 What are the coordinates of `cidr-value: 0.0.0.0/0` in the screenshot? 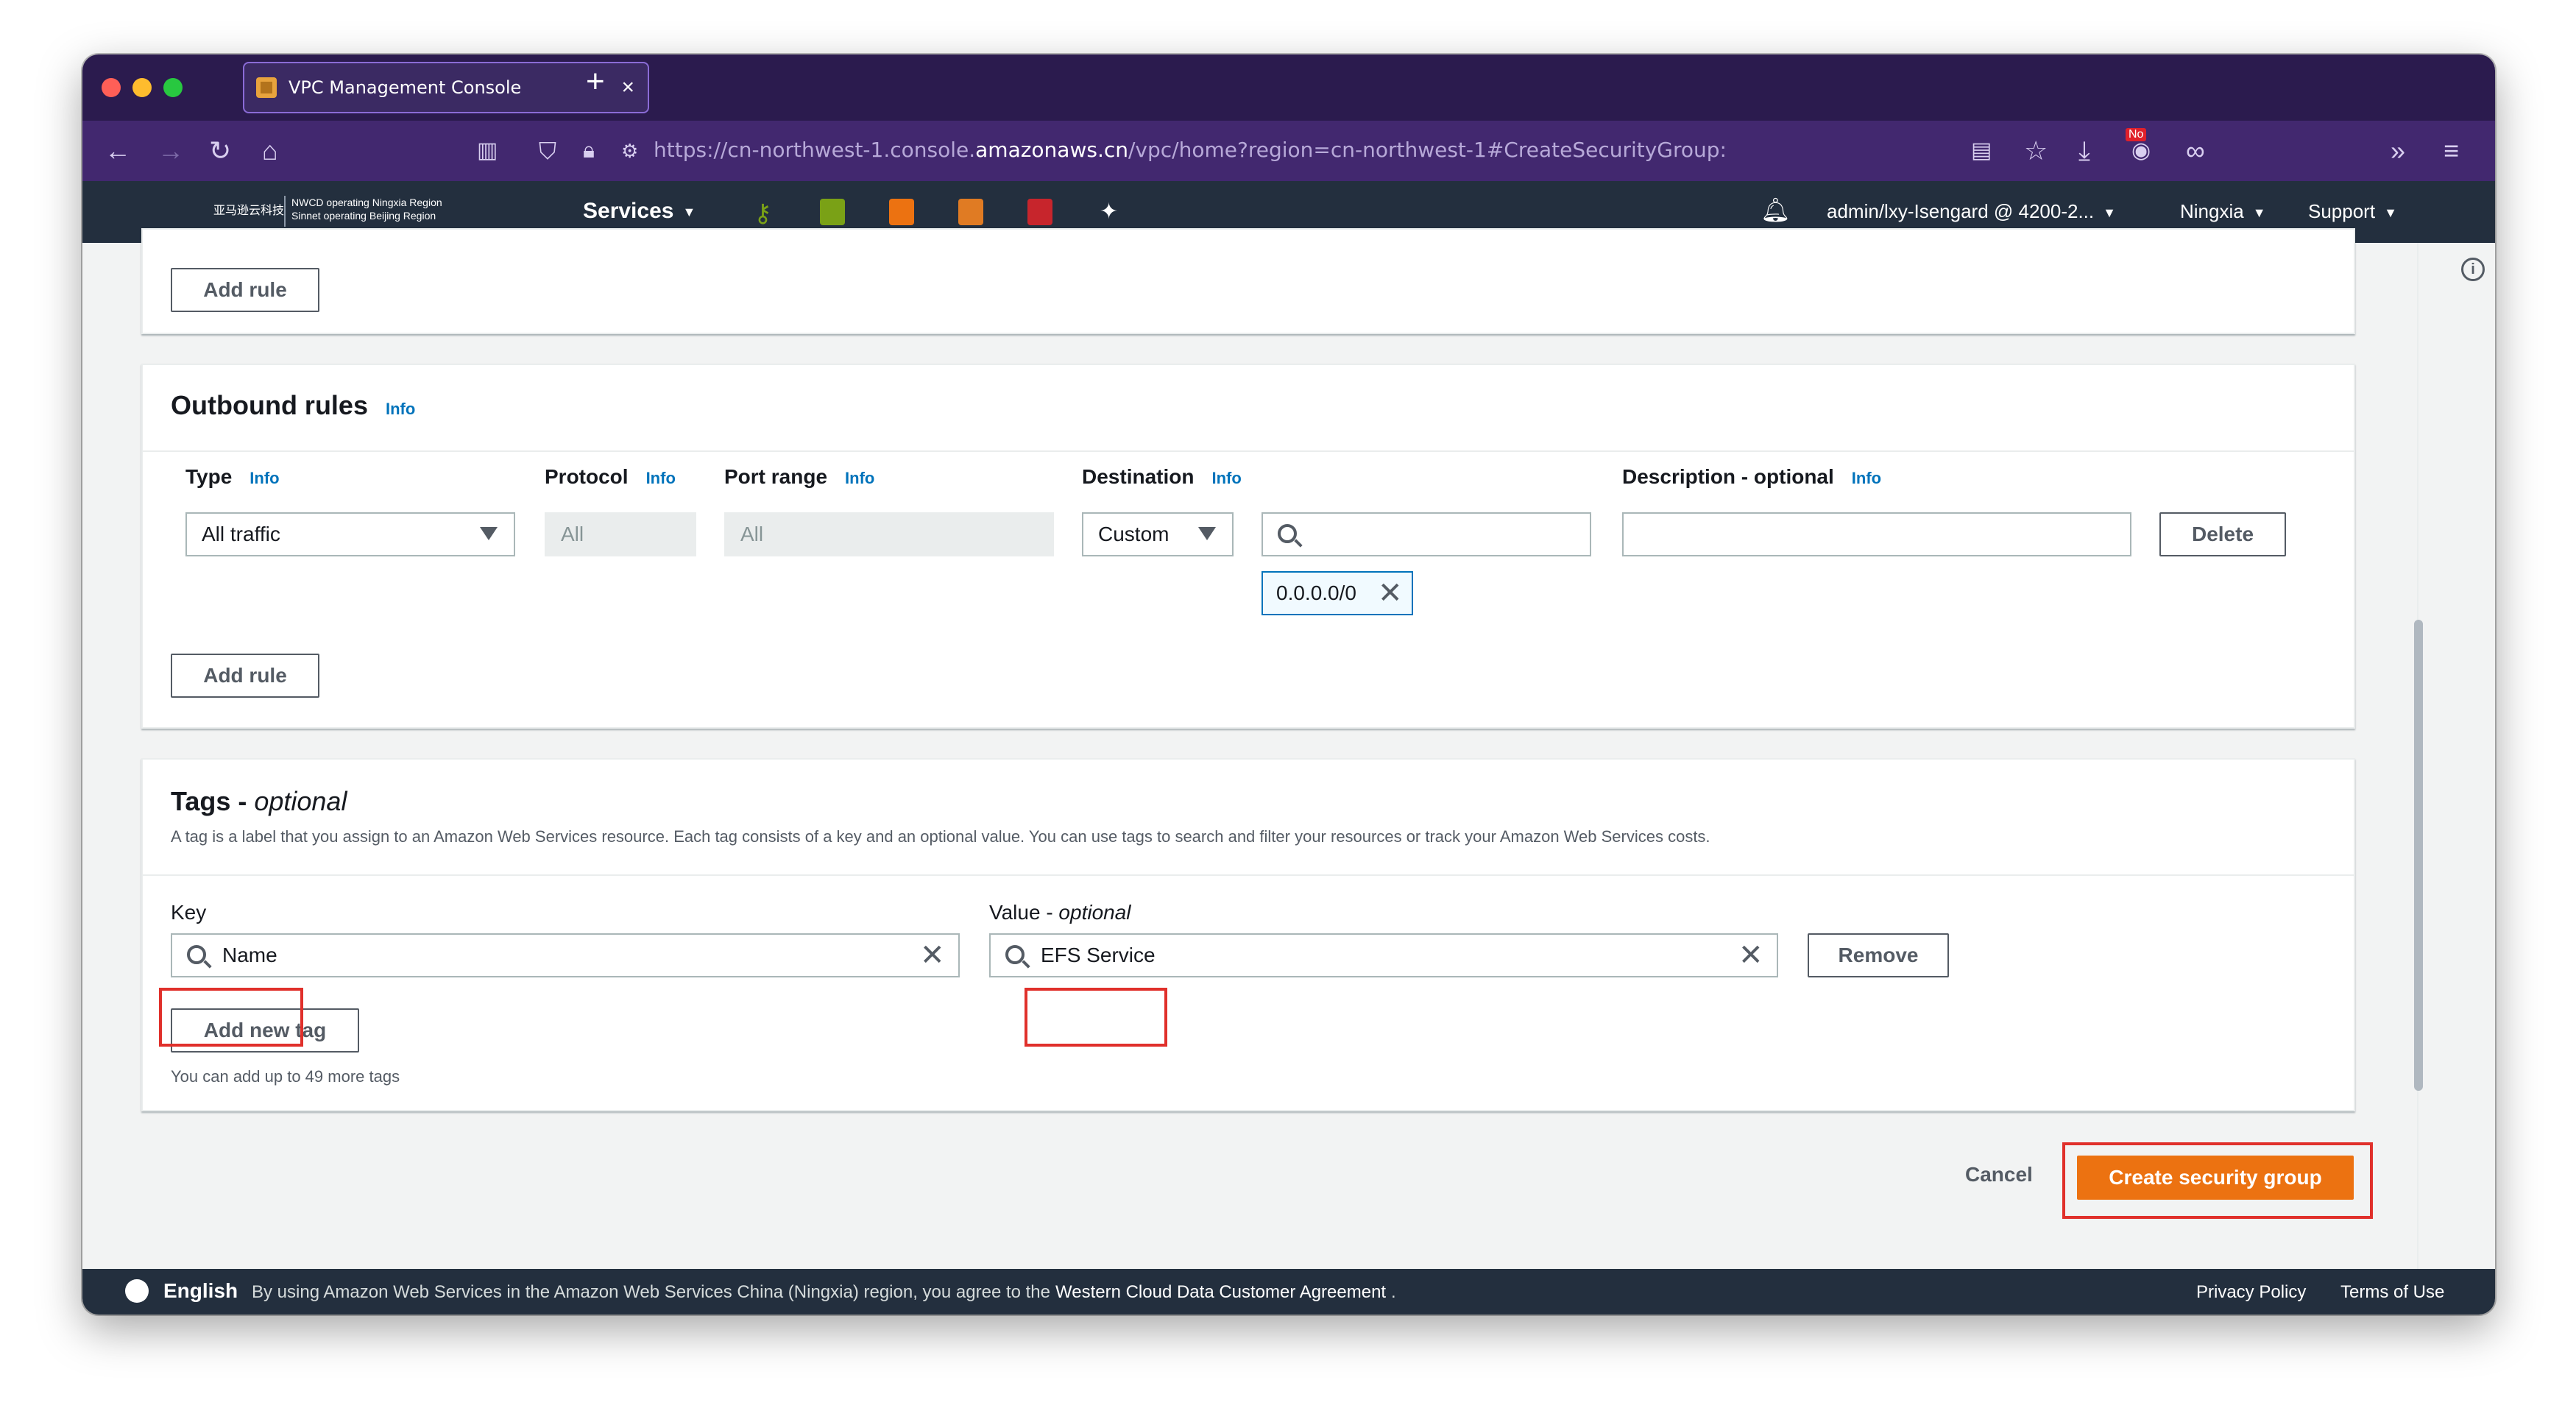 It's located at (1316, 592).